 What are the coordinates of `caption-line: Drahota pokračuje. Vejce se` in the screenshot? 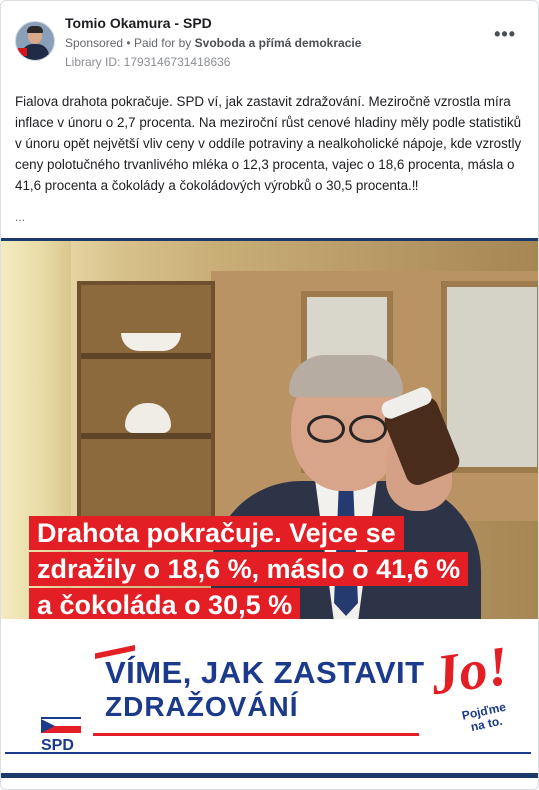 It's located at (216, 533).